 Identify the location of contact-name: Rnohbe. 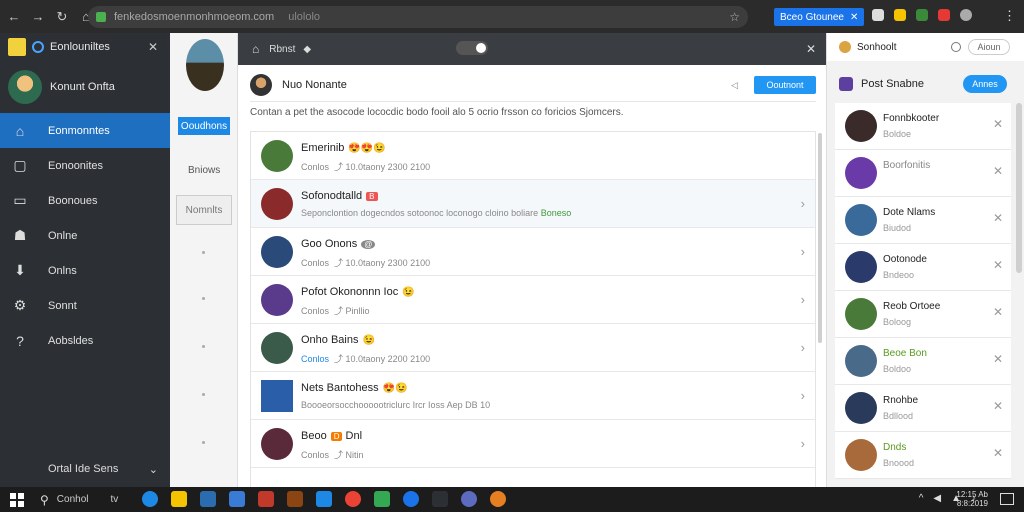
(901, 400).